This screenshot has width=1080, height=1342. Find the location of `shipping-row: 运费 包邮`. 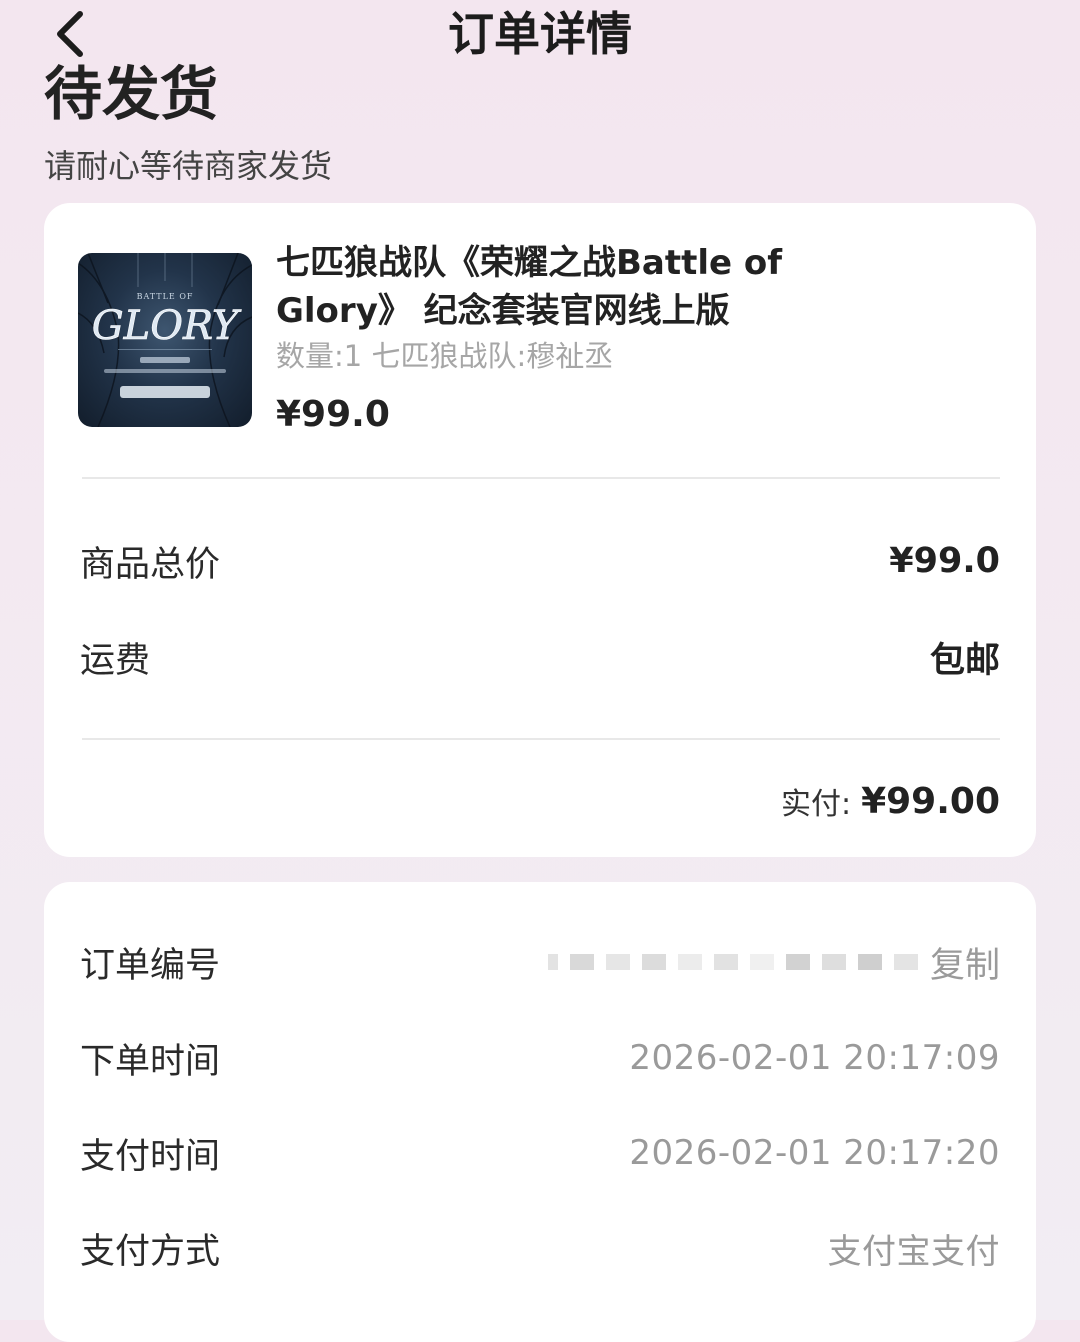

shipping-row: 运费 包邮 is located at coordinates (540, 657).